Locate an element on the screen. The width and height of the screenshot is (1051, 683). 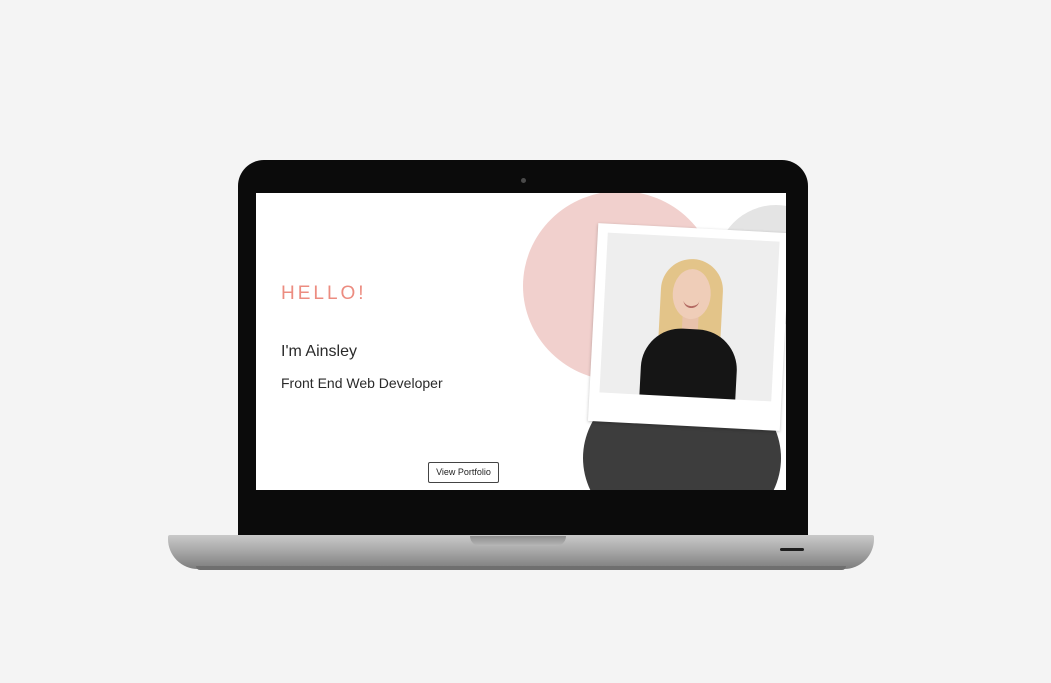
laptop-base is located at coordinates (521, 552).